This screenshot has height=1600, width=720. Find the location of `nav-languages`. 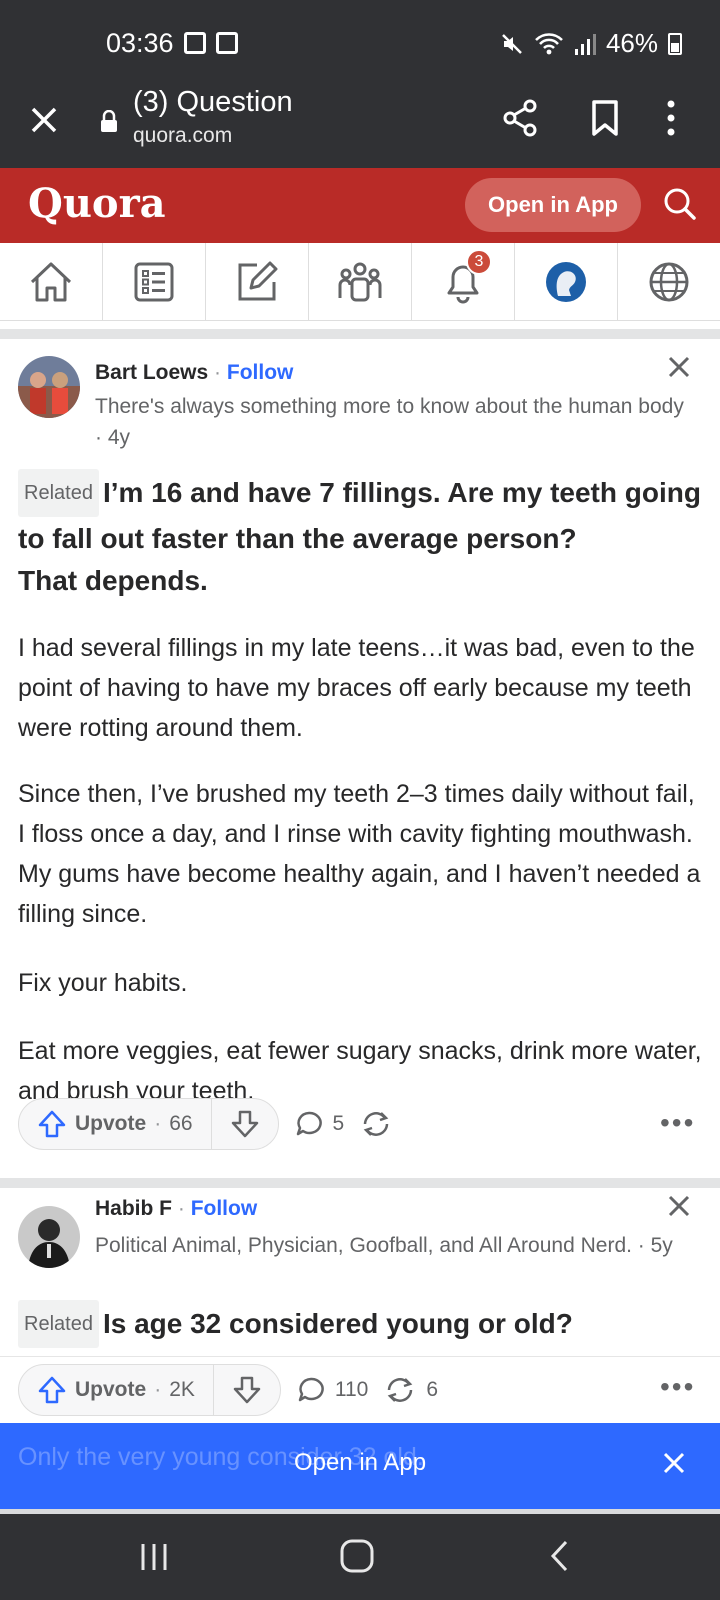

nav-languages is located at coordinates (669, 282).